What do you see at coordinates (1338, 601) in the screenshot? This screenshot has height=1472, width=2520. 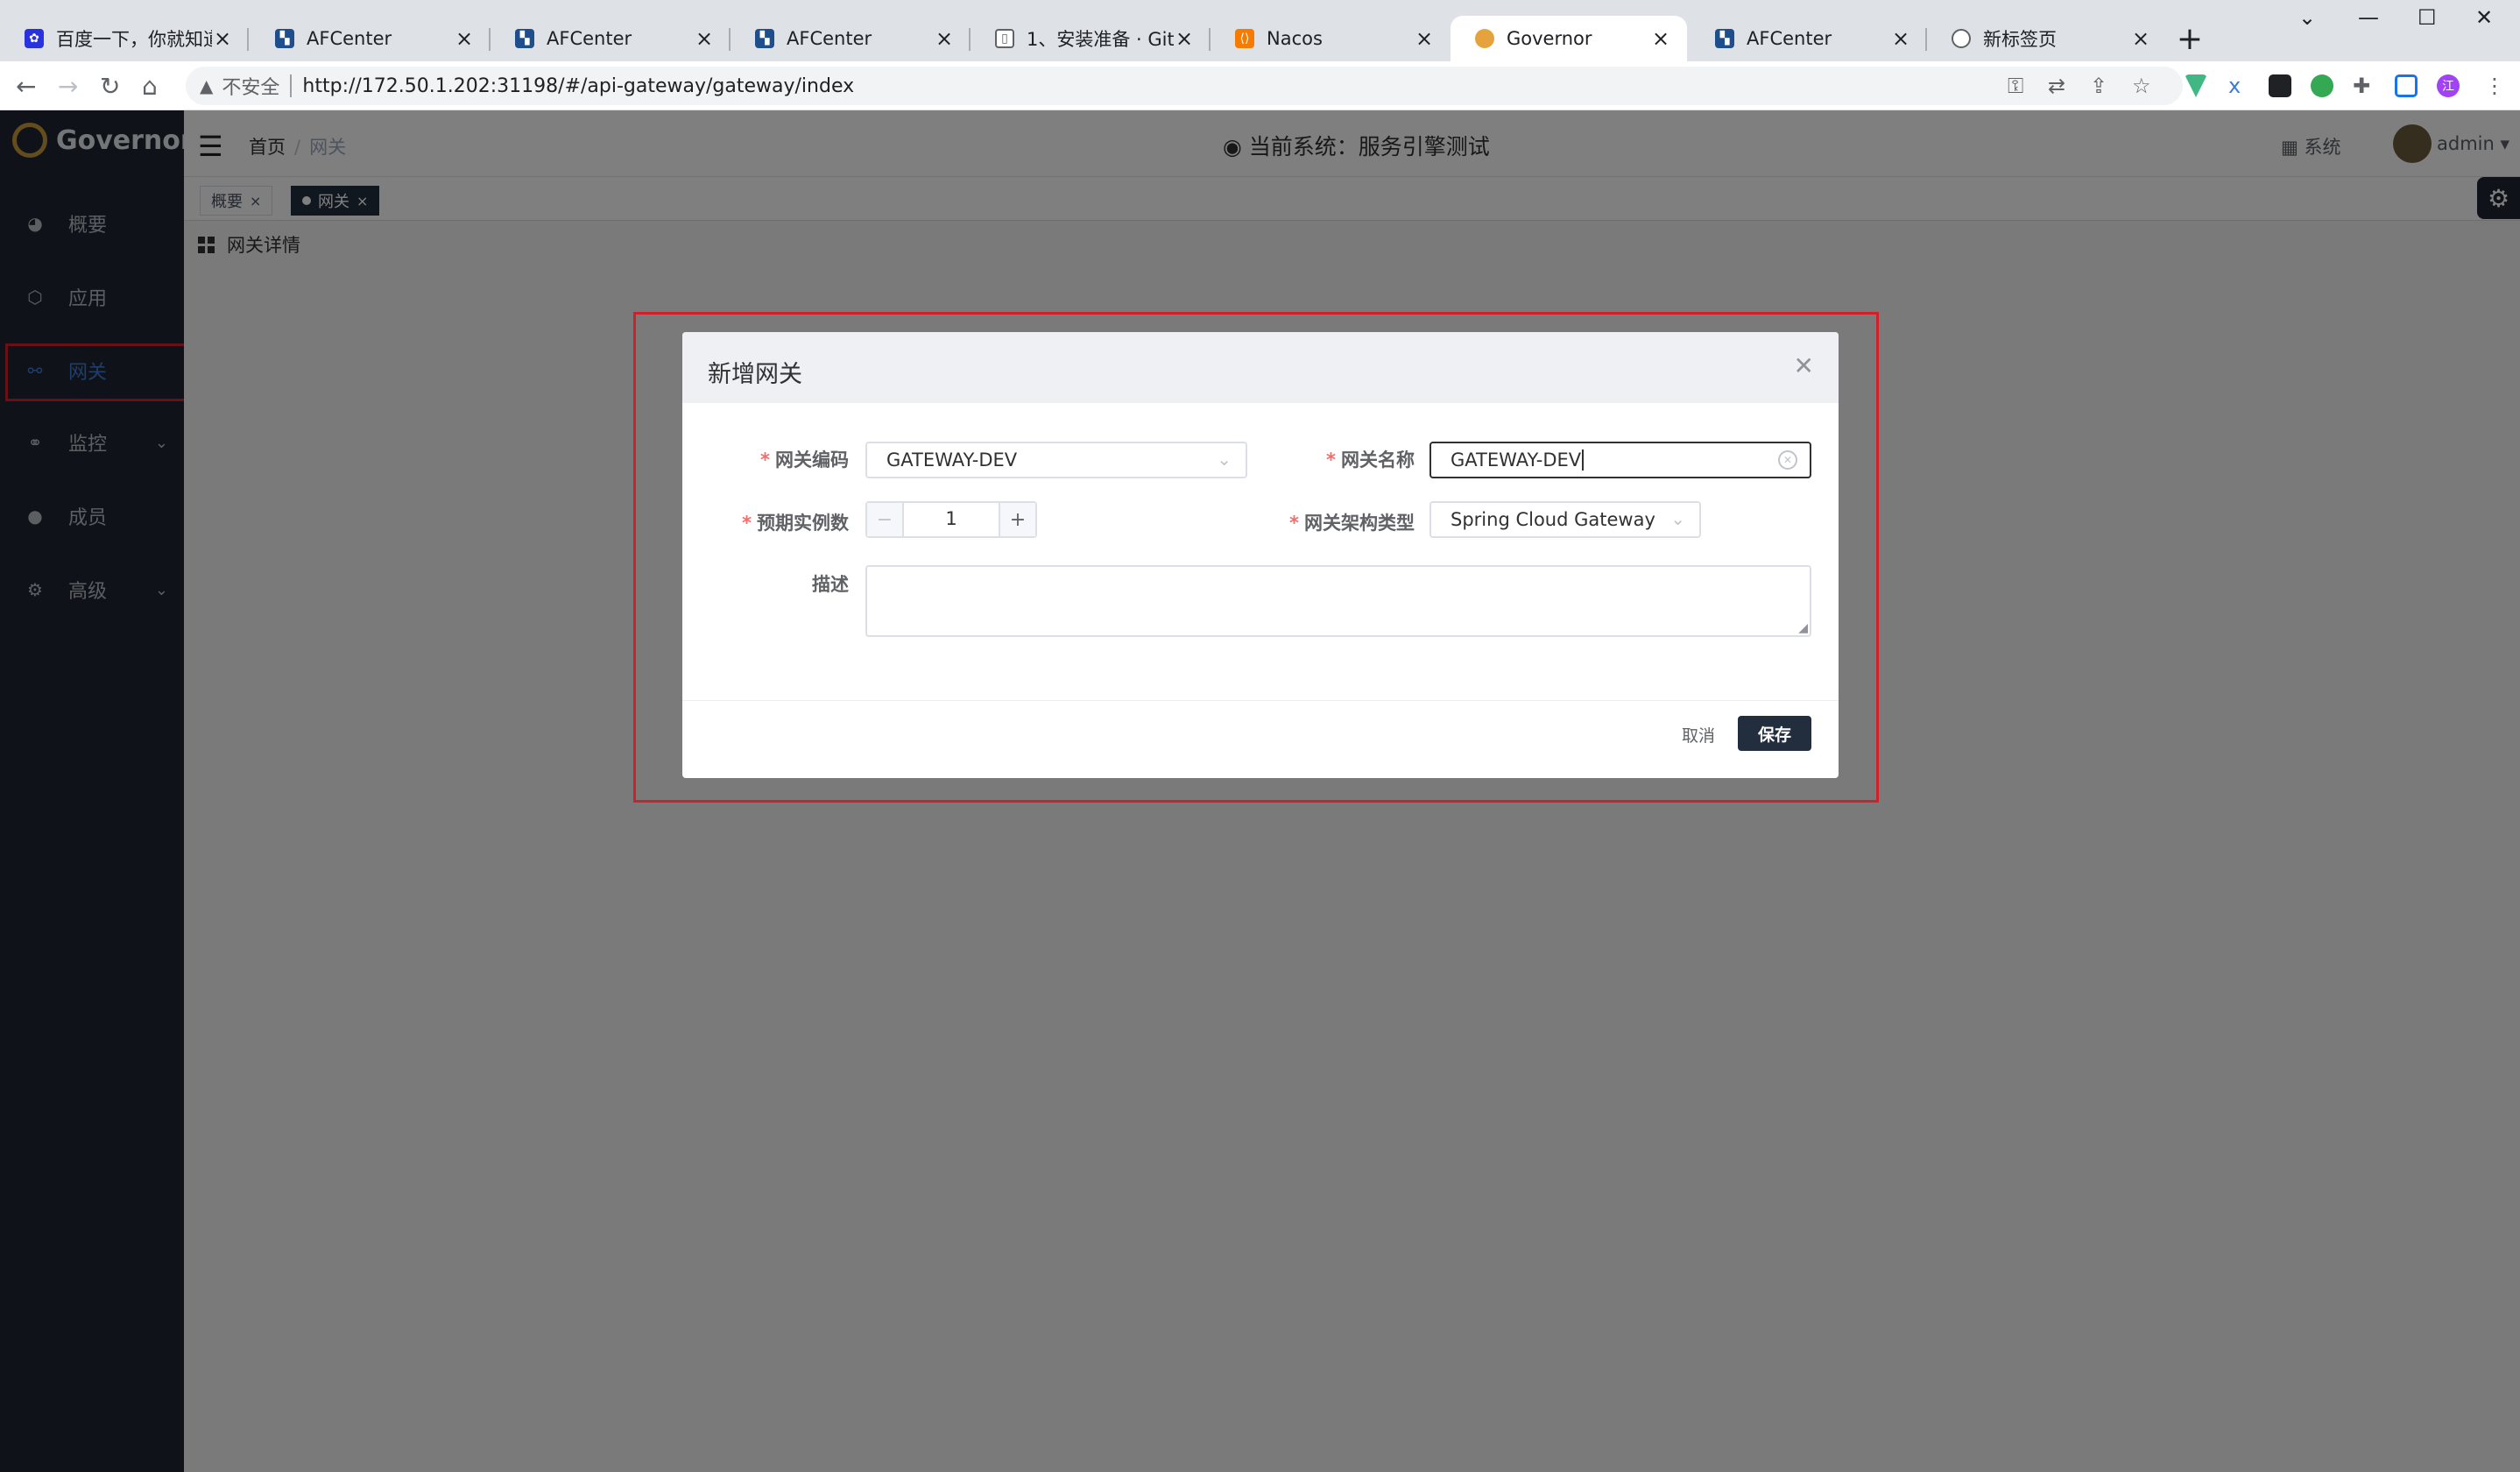 I see `description-textarea: ◢` at bounding box center [1338, 601].